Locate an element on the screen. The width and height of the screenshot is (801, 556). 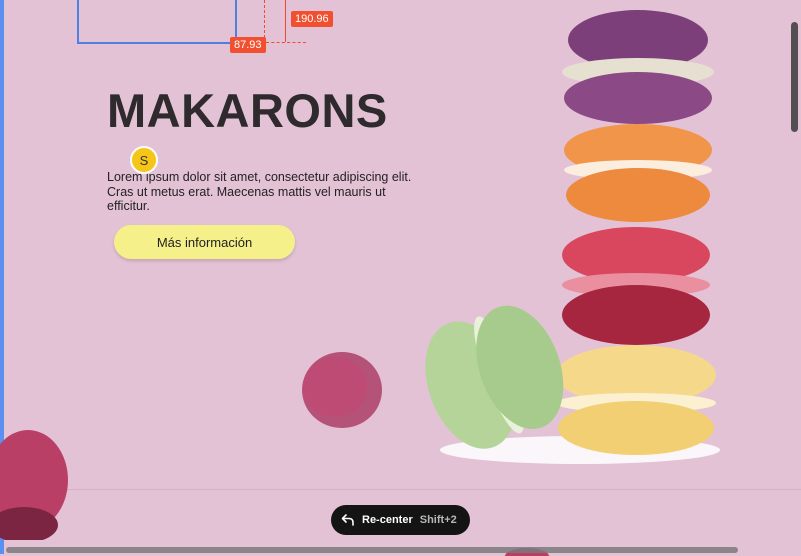
vertical-scrollbar is located at coordinates (794, 77).